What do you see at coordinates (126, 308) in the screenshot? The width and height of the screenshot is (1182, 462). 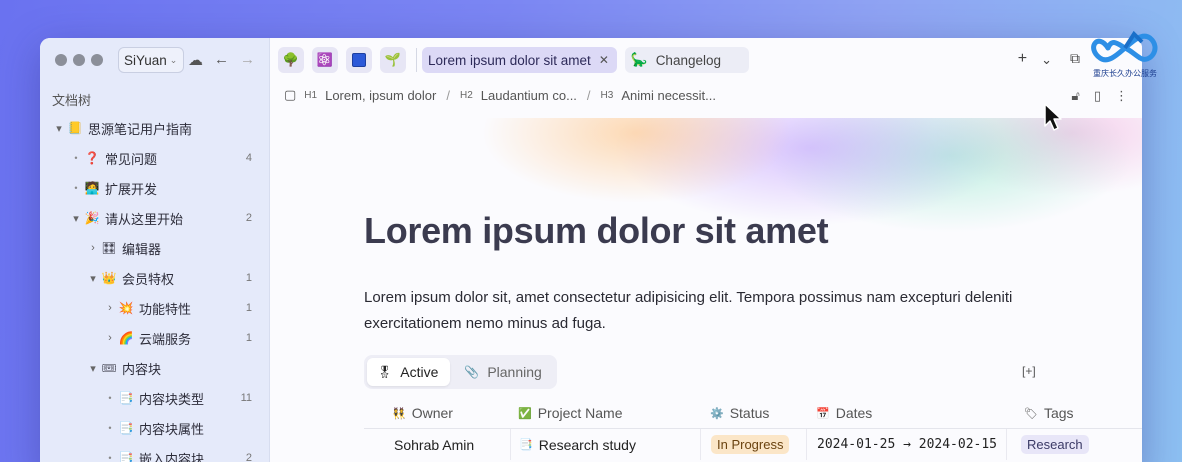 I see `doc-emoji-icon: 💥` at bounding box center [126, 308].